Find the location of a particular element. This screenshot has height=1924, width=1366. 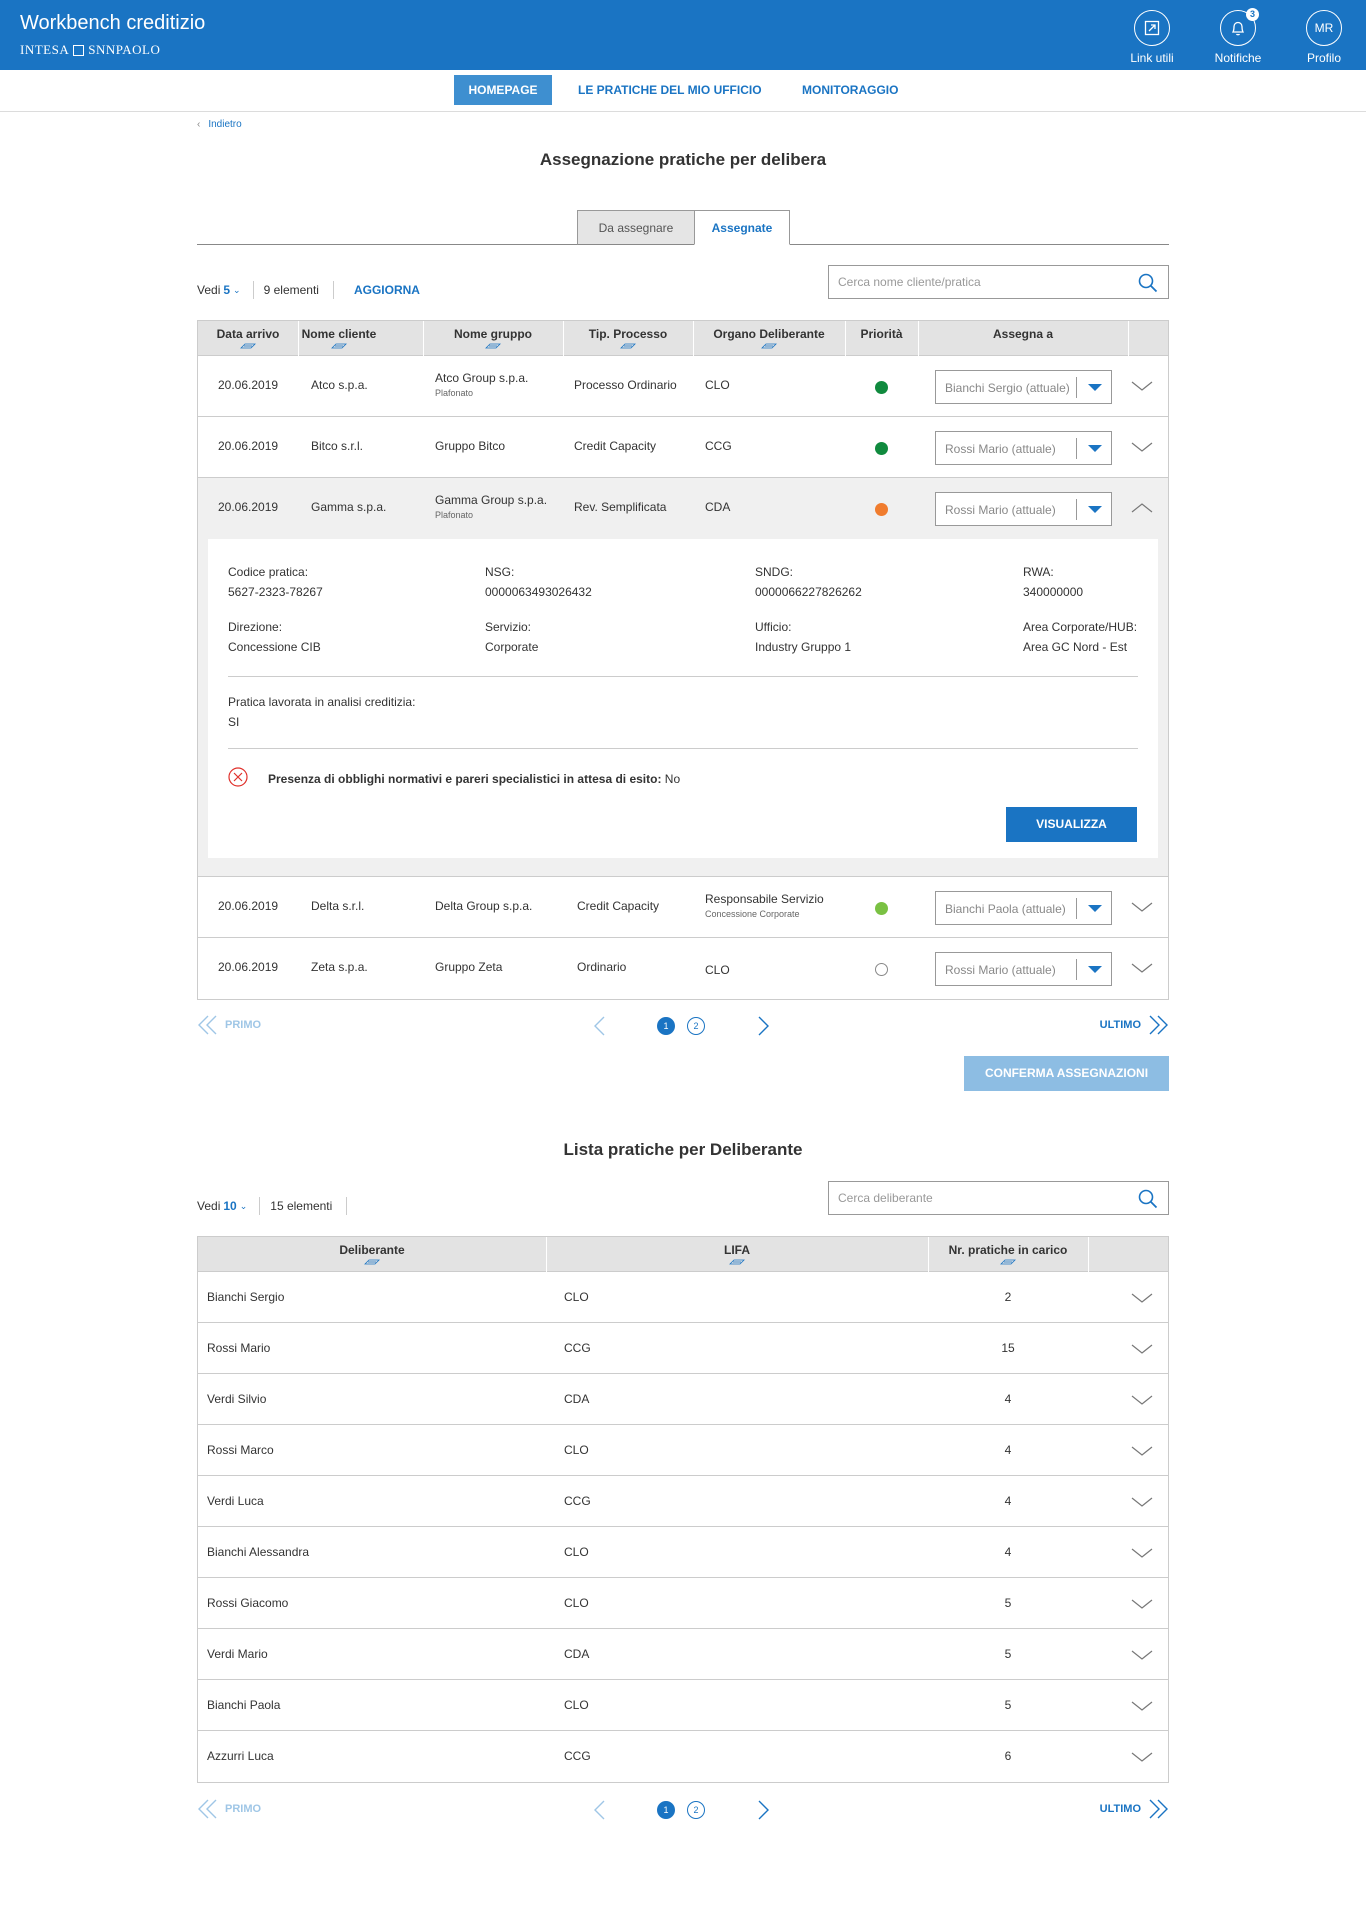

chevron-up-icon is located at coordinates (1142, 508).